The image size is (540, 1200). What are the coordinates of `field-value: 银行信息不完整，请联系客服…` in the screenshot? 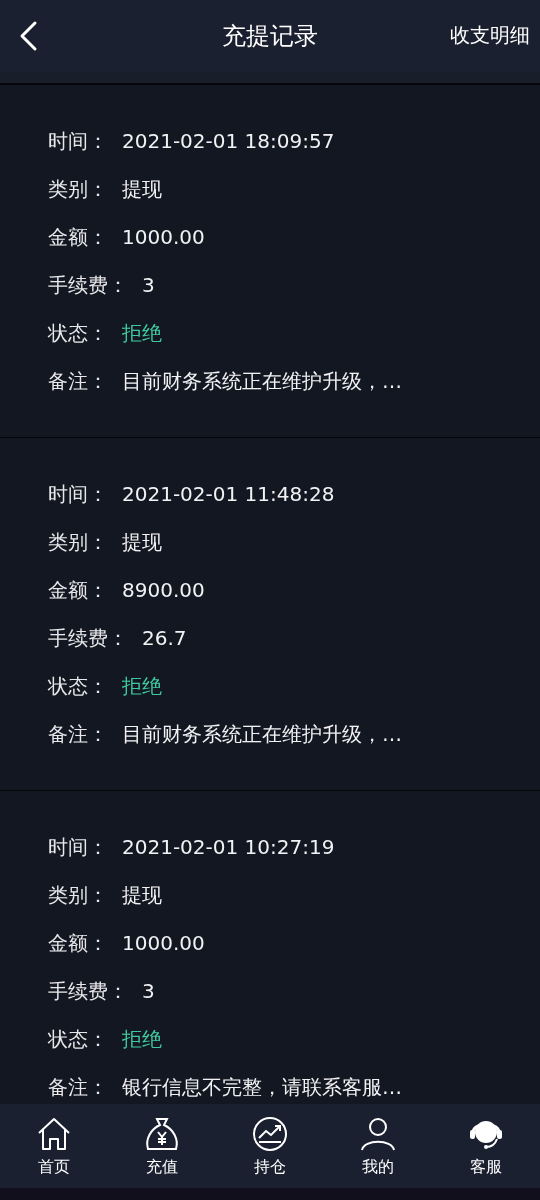 It's located at (262, 1087).